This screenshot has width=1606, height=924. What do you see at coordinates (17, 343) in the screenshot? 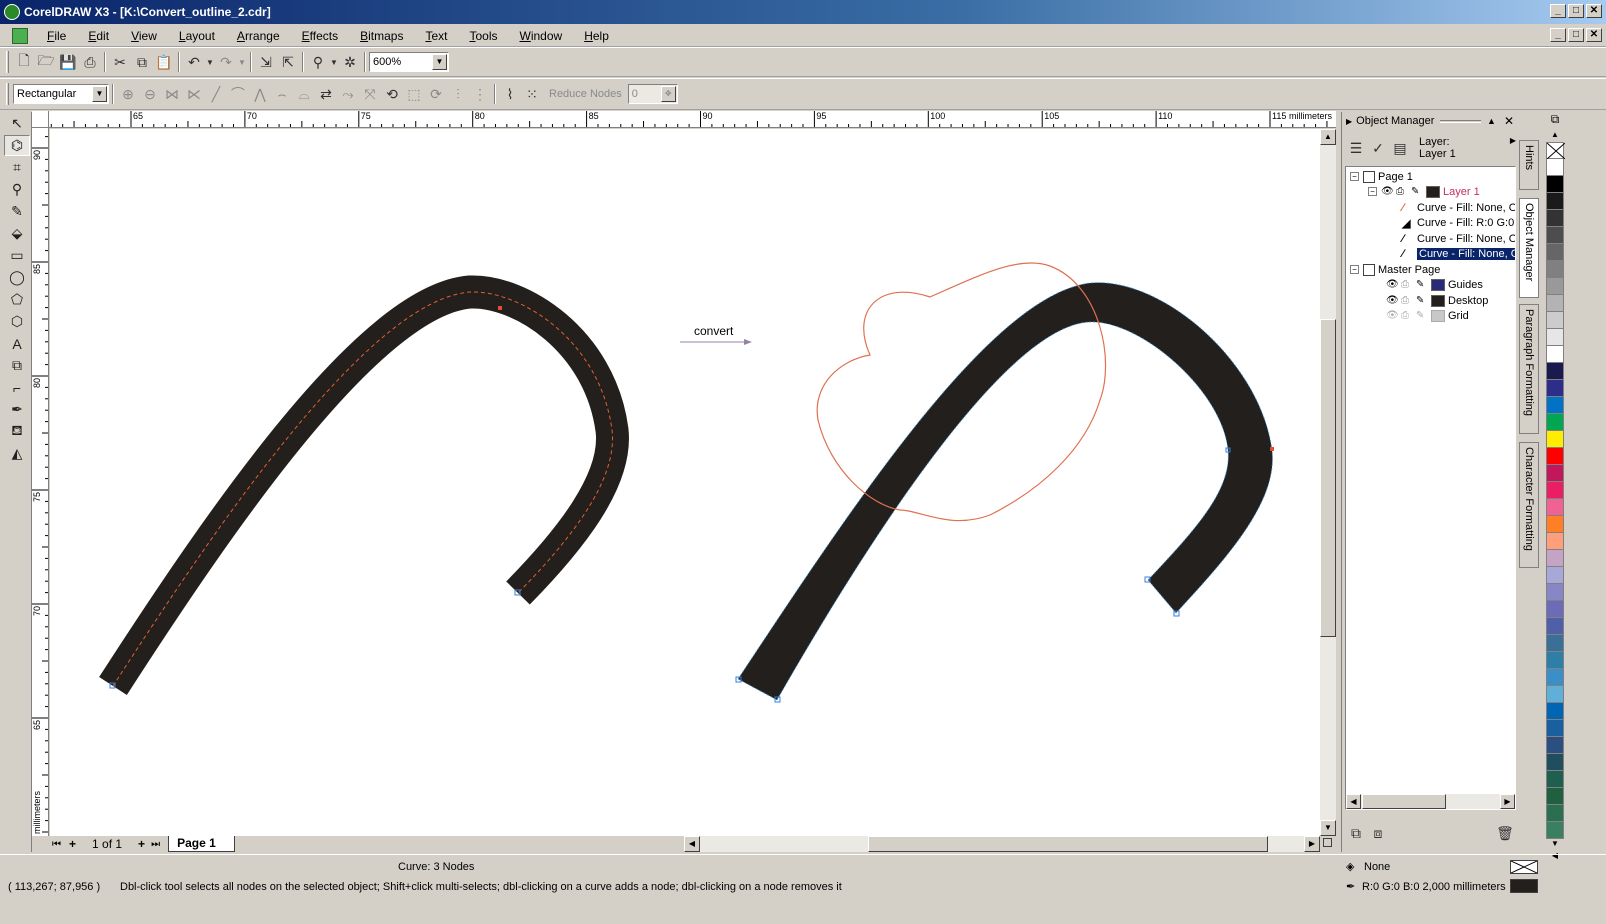
I see `text-tool-icon: A` at bounding box center [17, 343].